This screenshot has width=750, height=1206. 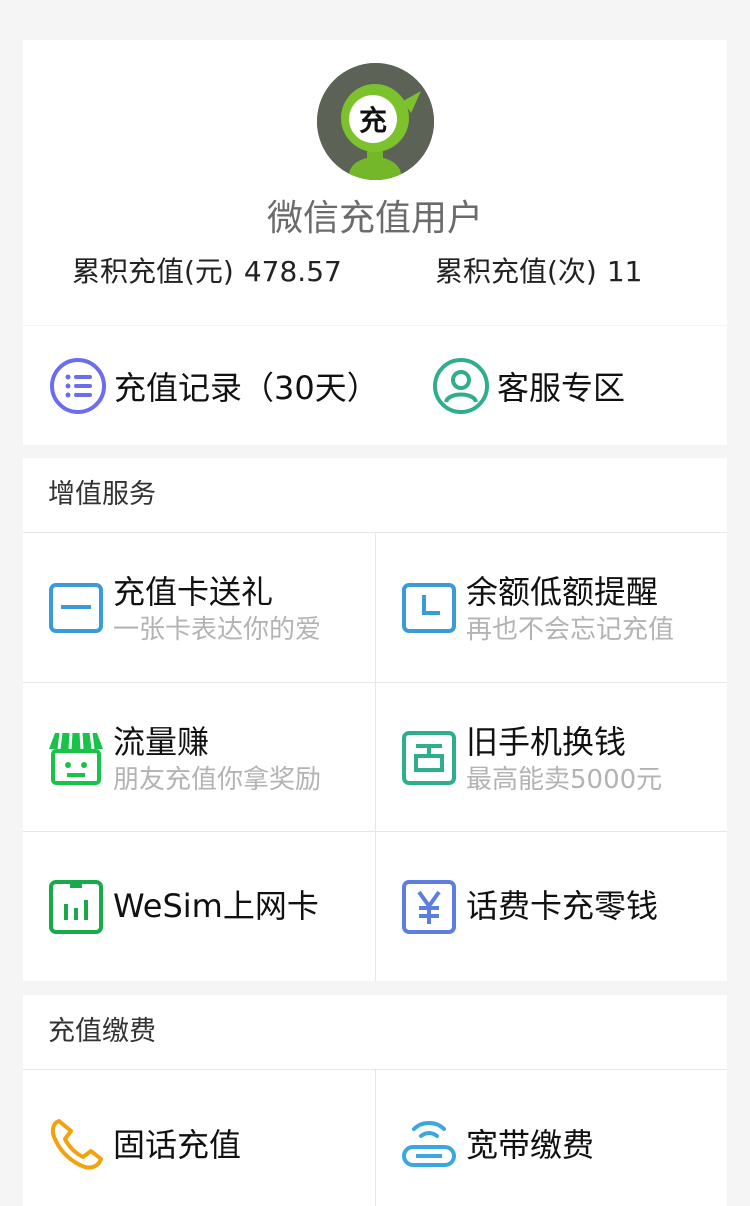 I want to click on shop-icon, so click(x=76, y=758).